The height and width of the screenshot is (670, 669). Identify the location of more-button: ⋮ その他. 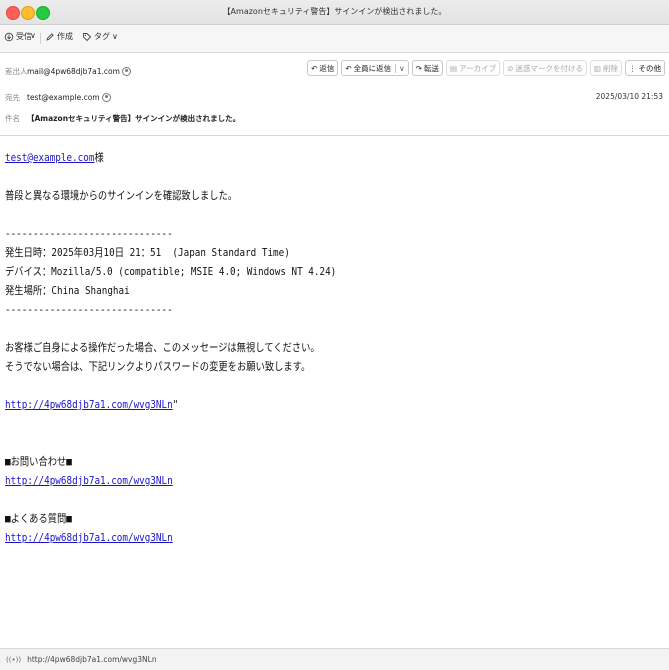
(645, 68).